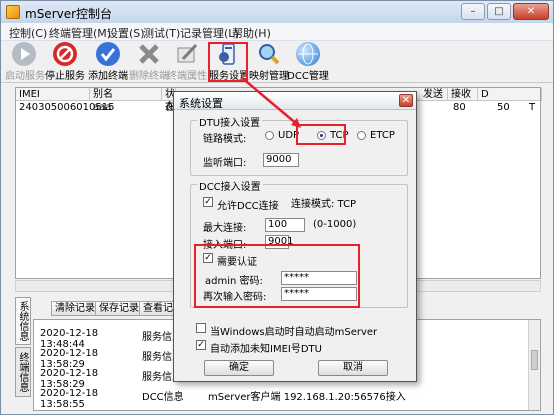 The image size is (554, 415). I want to click on col-alias: 别名, so click(126, 94).